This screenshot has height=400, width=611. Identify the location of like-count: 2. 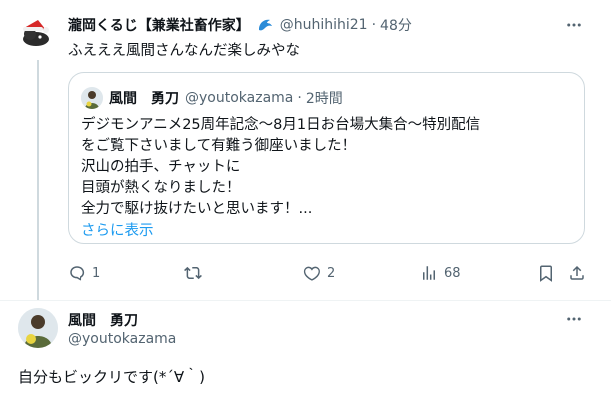
(331, 273).